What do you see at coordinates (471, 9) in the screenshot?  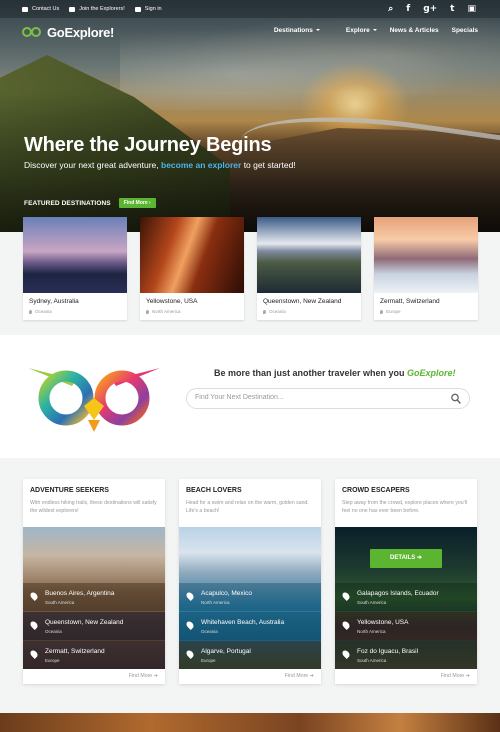 I see `instagram-icon: ▣` at bounding box center [471, 9].